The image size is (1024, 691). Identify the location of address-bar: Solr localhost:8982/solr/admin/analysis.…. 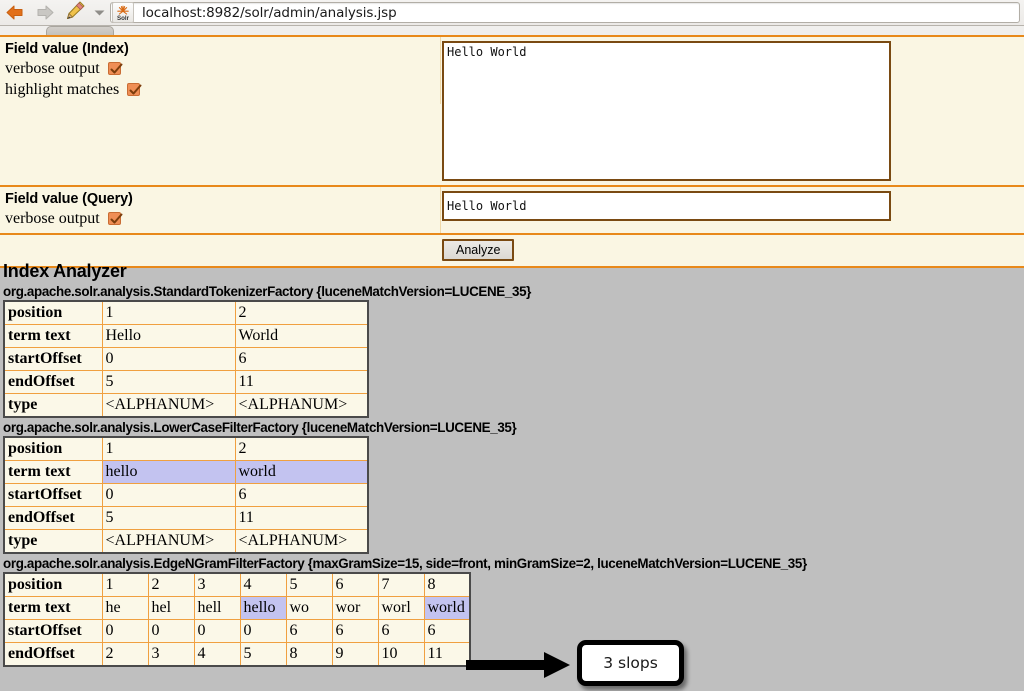
(565, 12).